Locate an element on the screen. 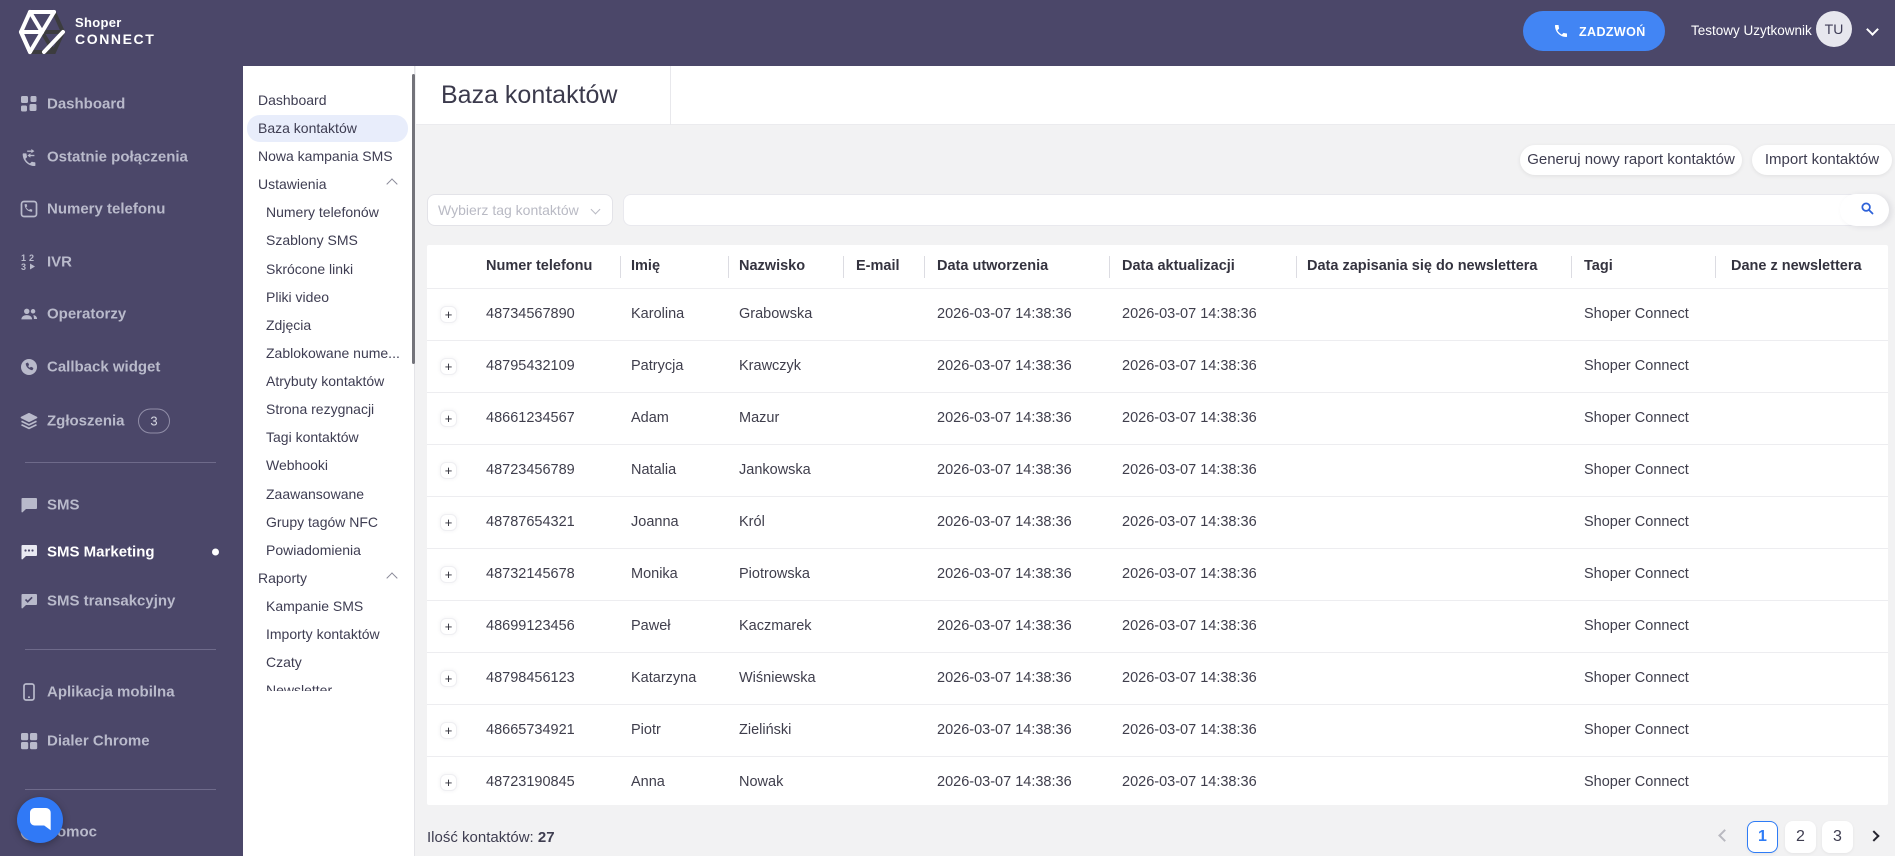 The width and height of the screenshot is (1895, 856). svg-text: 2 is located at coordinates (31, 258).